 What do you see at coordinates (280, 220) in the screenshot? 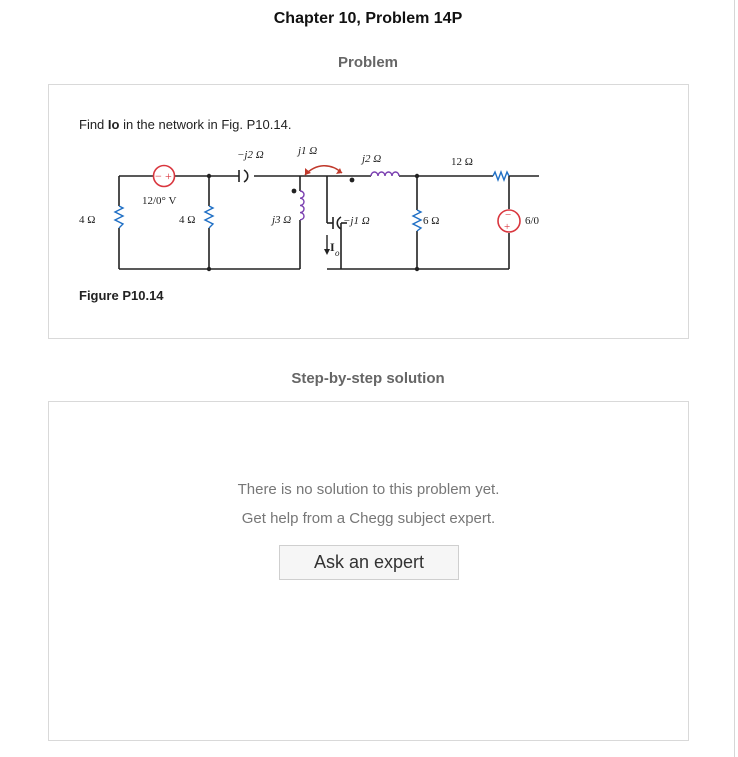
I see `label-ind-j3: j3 Ω` at bounding box center [280, 220].